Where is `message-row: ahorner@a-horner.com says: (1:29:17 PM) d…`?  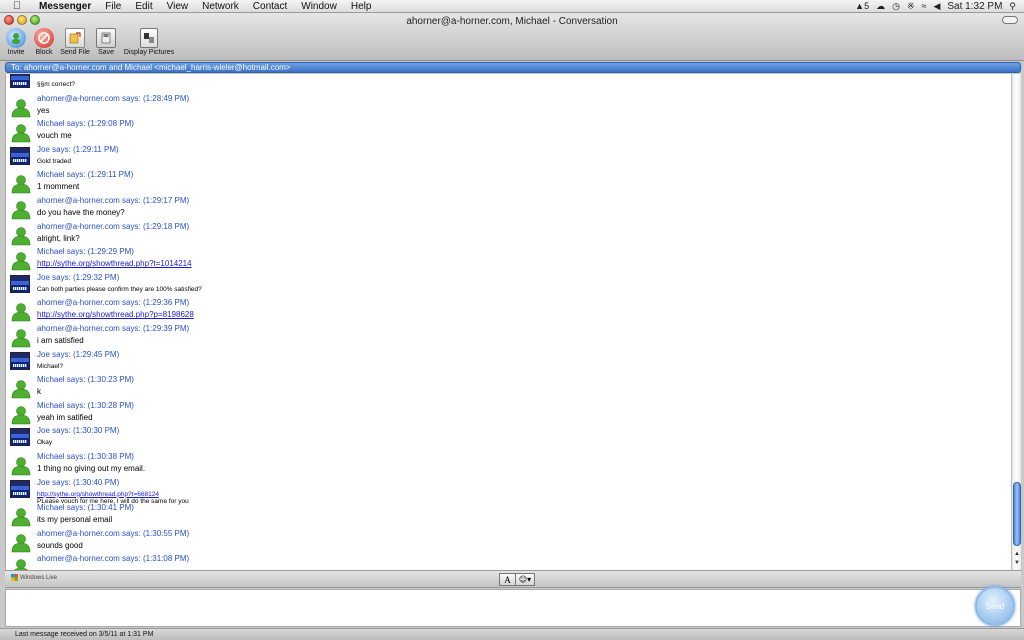
message-row: ahorner@a-horner.com says: (1:29:17 PM) d… is located at coordinates (505, 208).